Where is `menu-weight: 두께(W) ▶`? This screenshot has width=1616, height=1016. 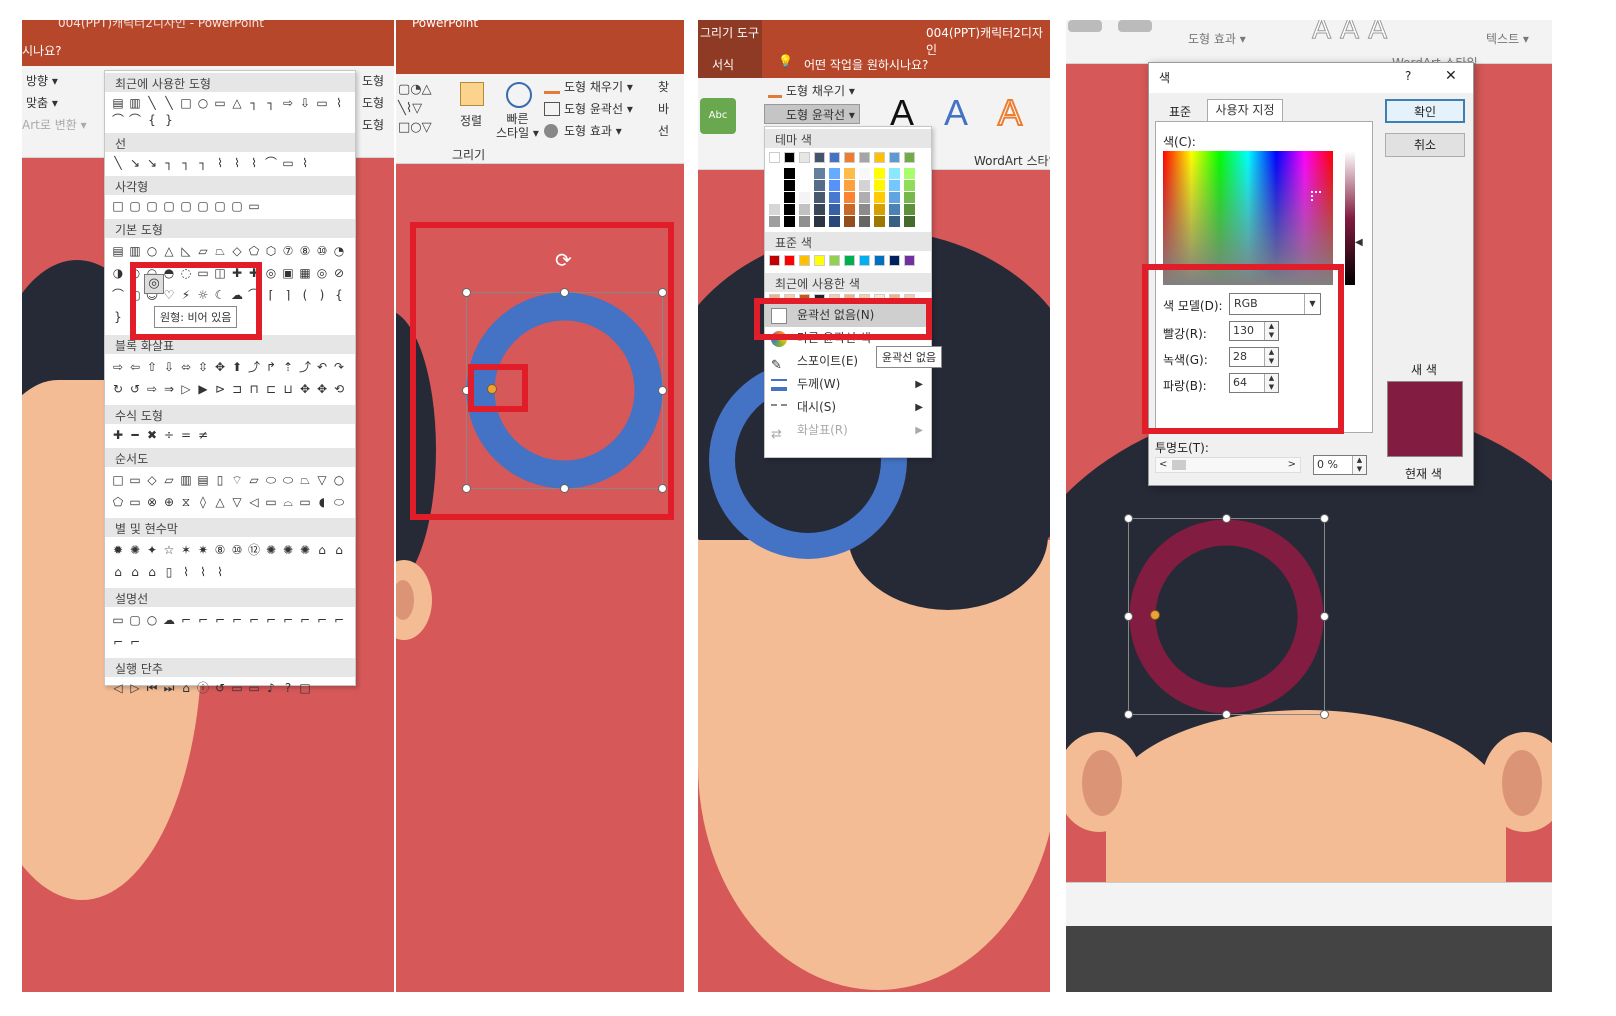
menu-weight: 두께(W) ▶ is located at coordinates (848, 384).